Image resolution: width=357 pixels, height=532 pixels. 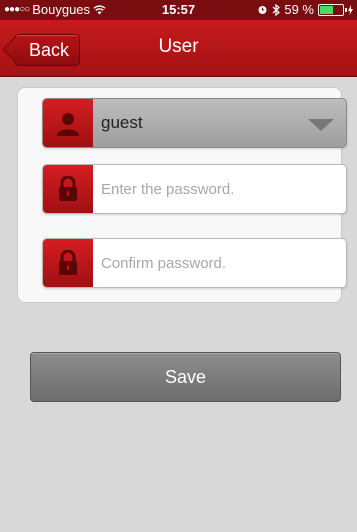 I want to click on password-field, so click(x=194, y=189).